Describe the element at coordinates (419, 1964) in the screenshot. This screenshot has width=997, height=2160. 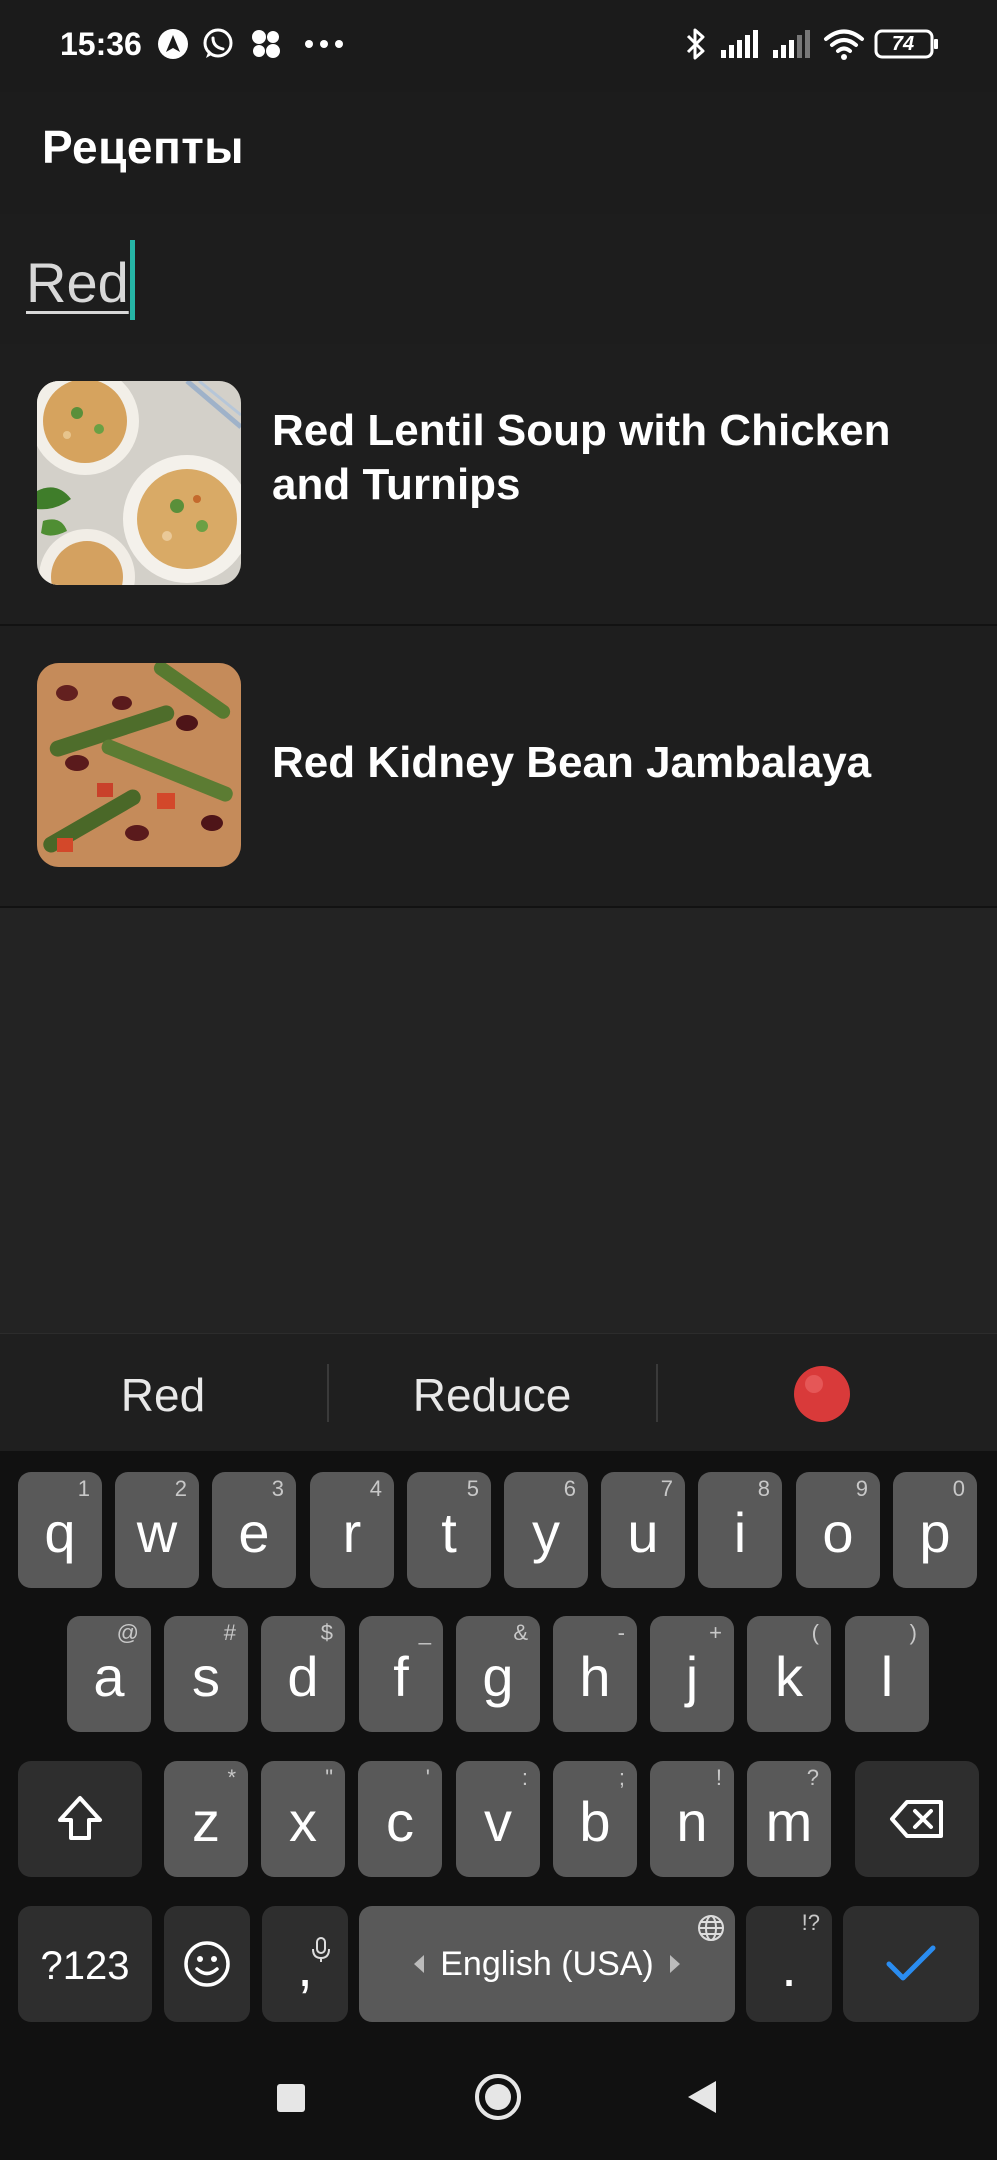
I see `language-left-icon` at that location.